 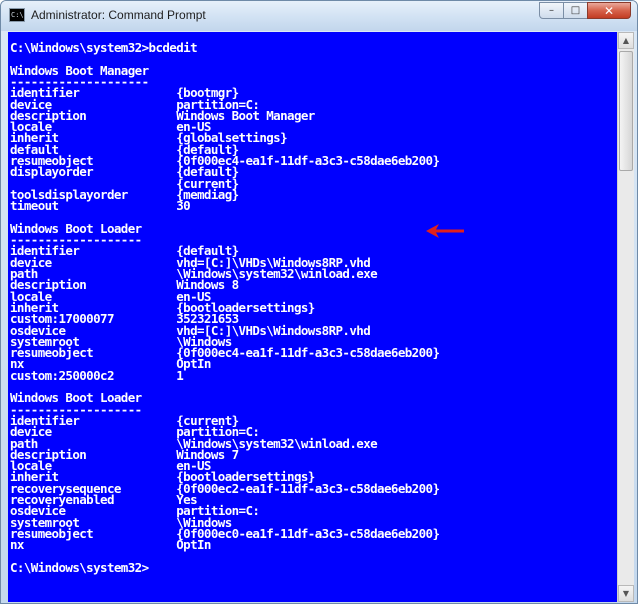 What do you see at coordinates (97, 375) in the screenshot?
I see `console-line: custom:250000c2 1` at bounding box center [97, 375].